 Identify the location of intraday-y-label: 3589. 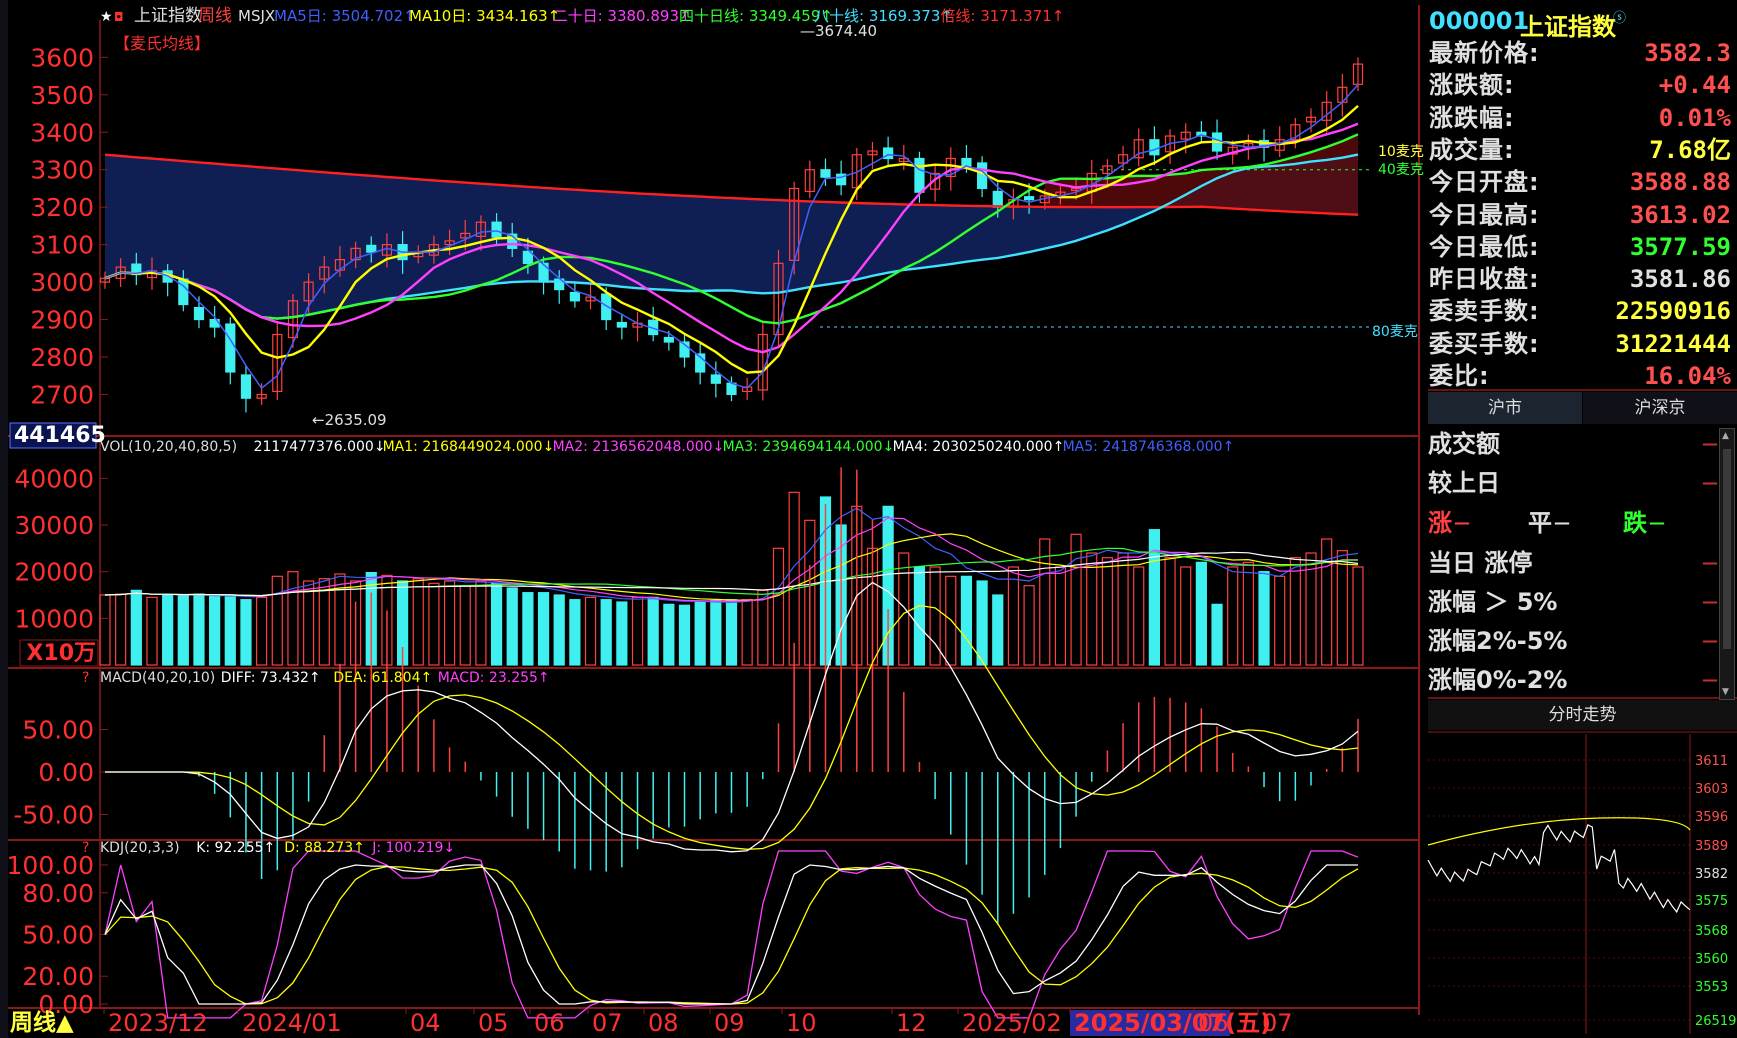
(1711, 846).